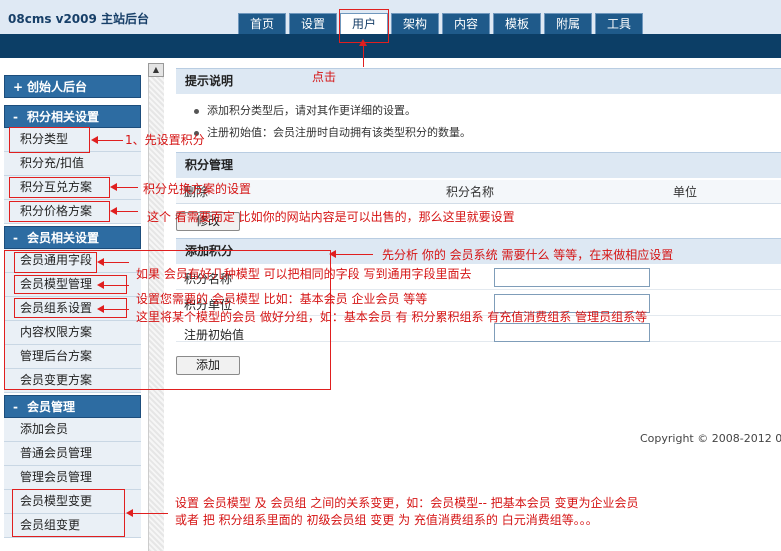  I want to click on annotation-box-groups, so click(70, 308).